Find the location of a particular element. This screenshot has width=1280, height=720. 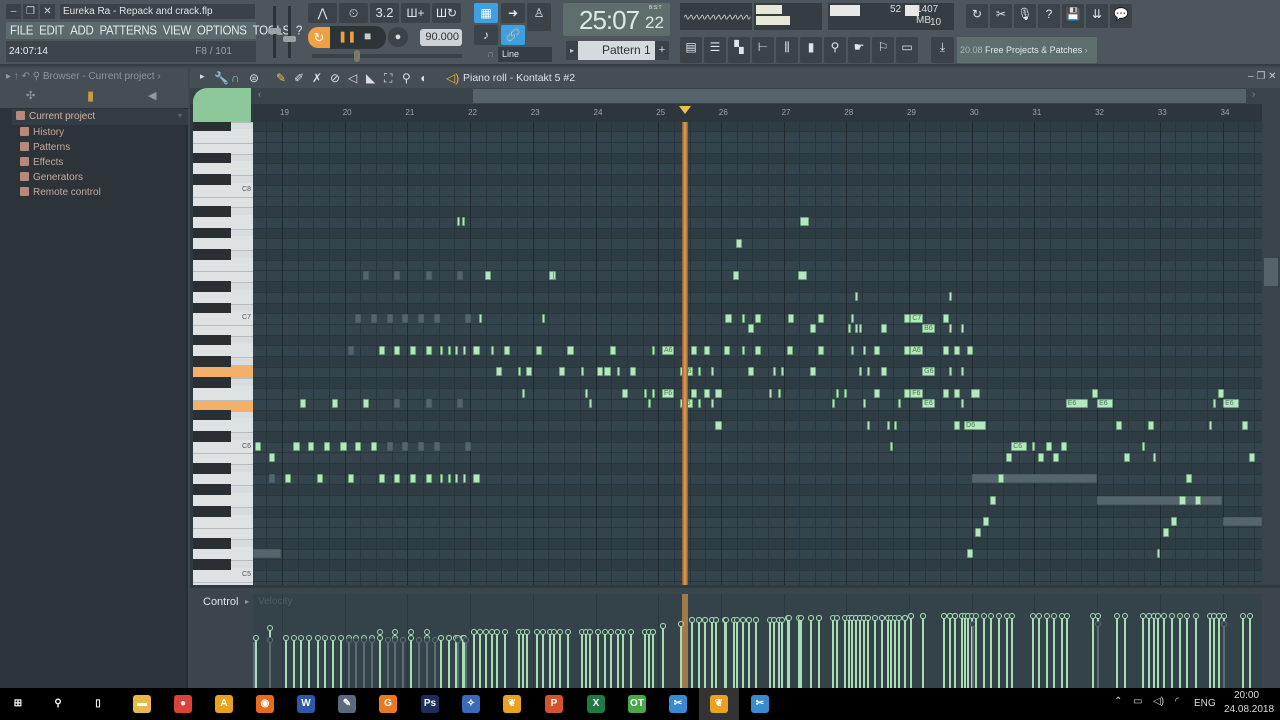

browser-item-effects: Effects is located at coordinates (41, 163).